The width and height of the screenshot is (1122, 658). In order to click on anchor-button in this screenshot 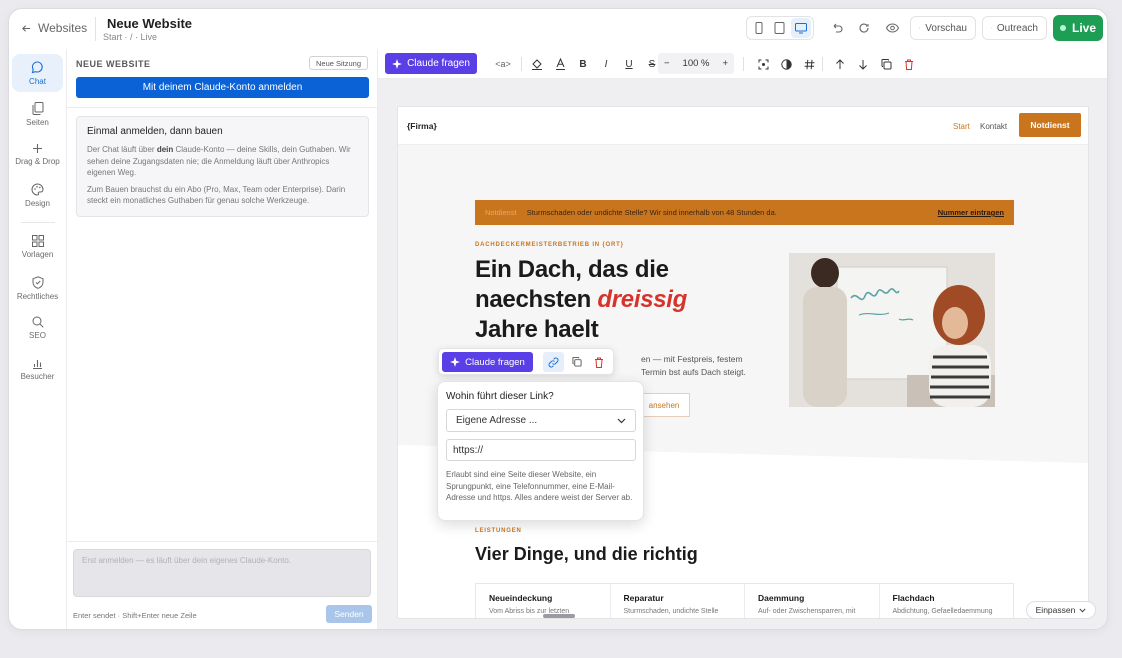, I will do `click(809, 64)`.